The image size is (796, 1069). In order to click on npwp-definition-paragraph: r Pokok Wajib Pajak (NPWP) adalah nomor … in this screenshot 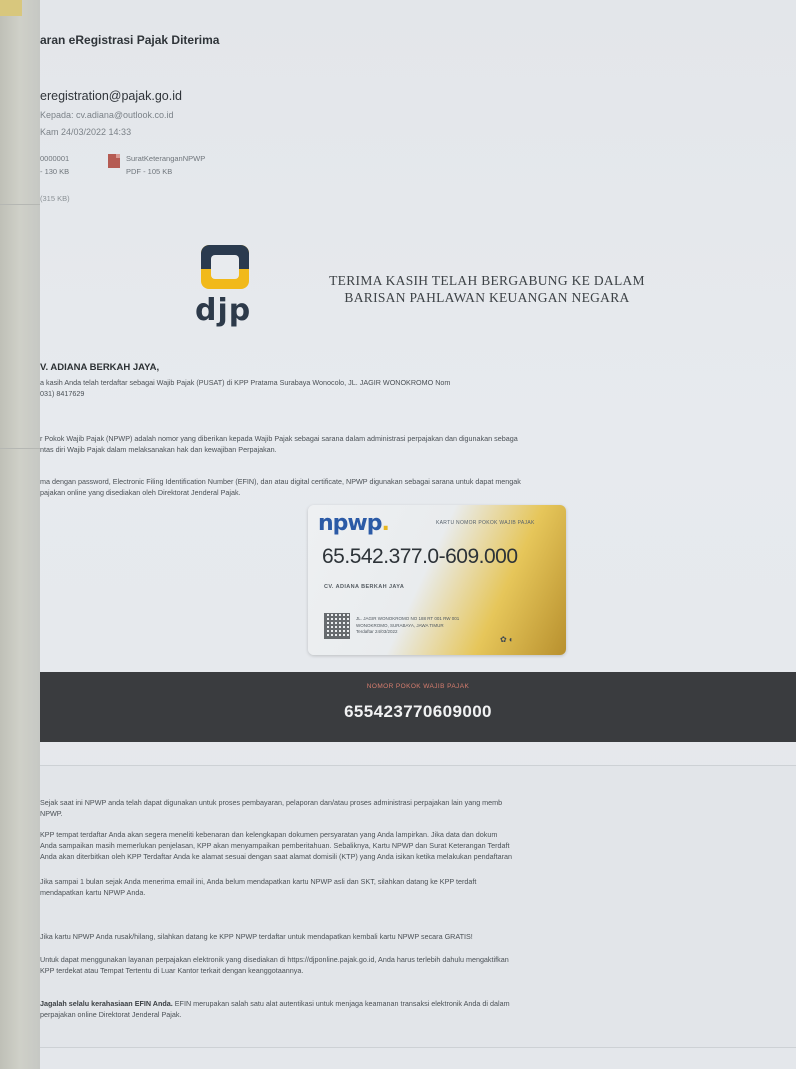, I will do `click(416, 444)`.